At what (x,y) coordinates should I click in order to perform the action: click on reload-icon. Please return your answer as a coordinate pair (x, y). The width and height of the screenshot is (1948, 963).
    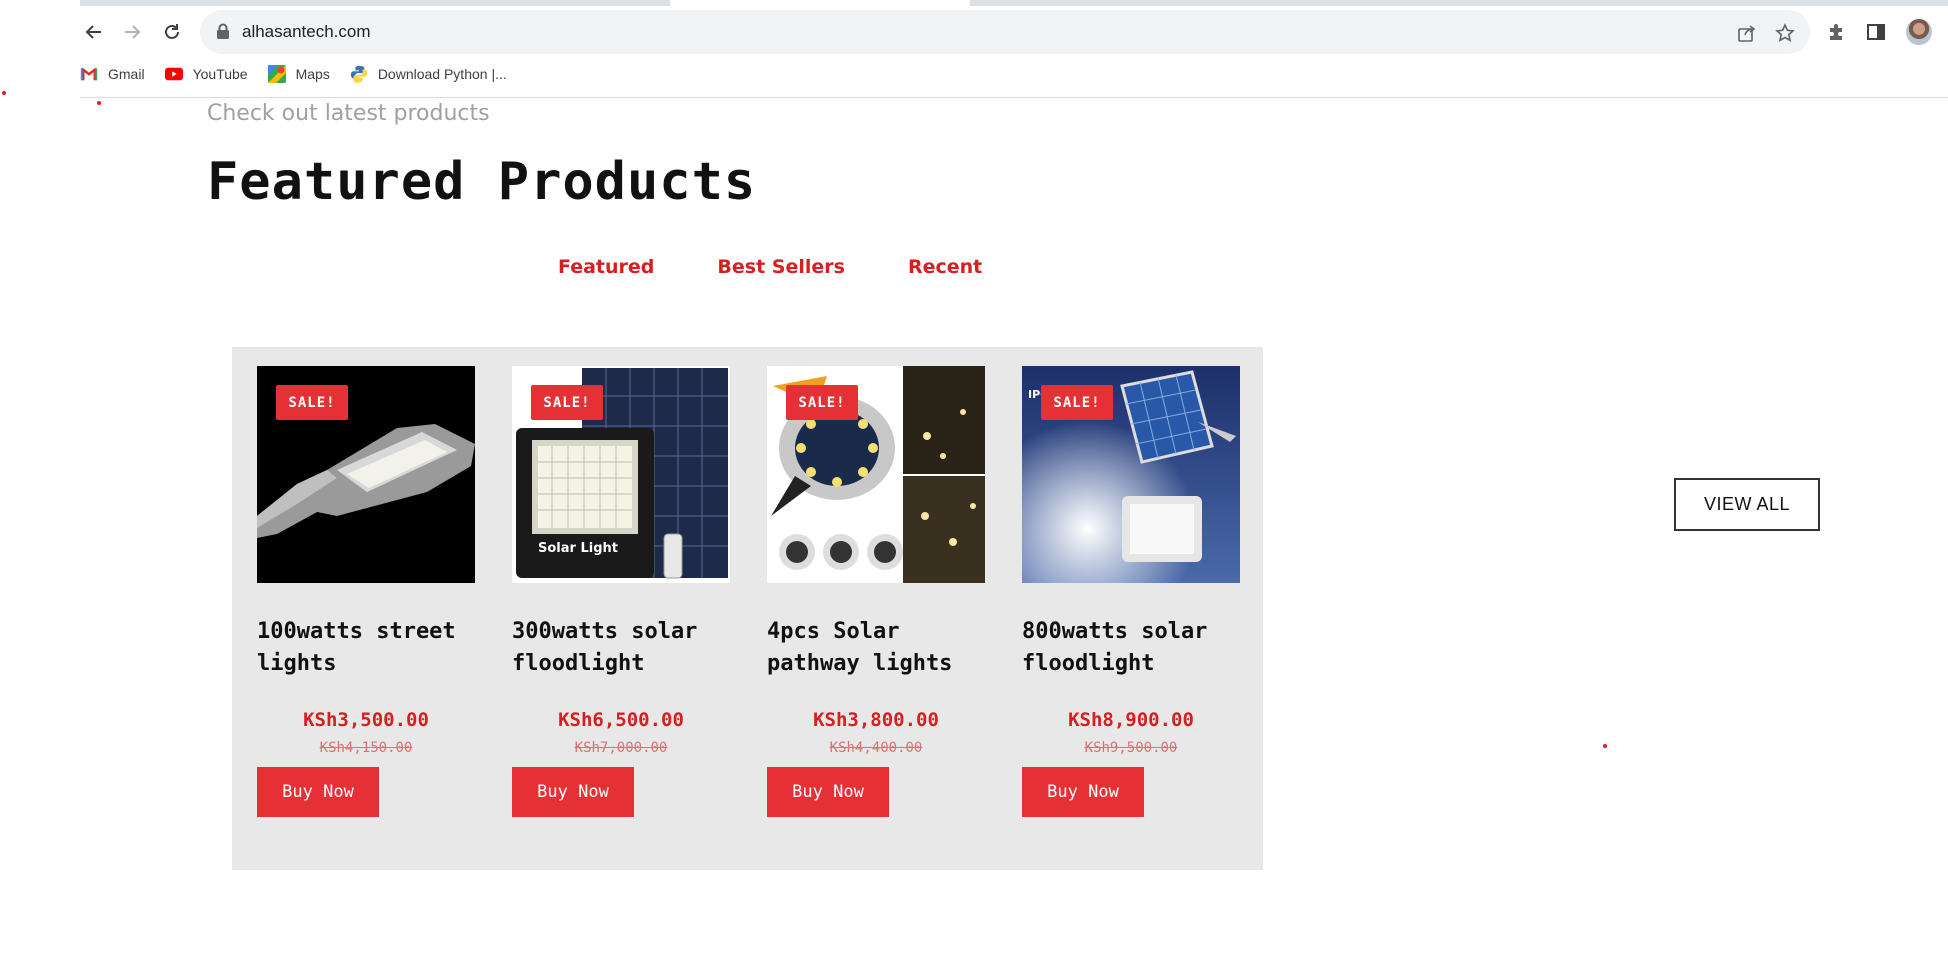
    Looking at the image, I should click on (172, 32).